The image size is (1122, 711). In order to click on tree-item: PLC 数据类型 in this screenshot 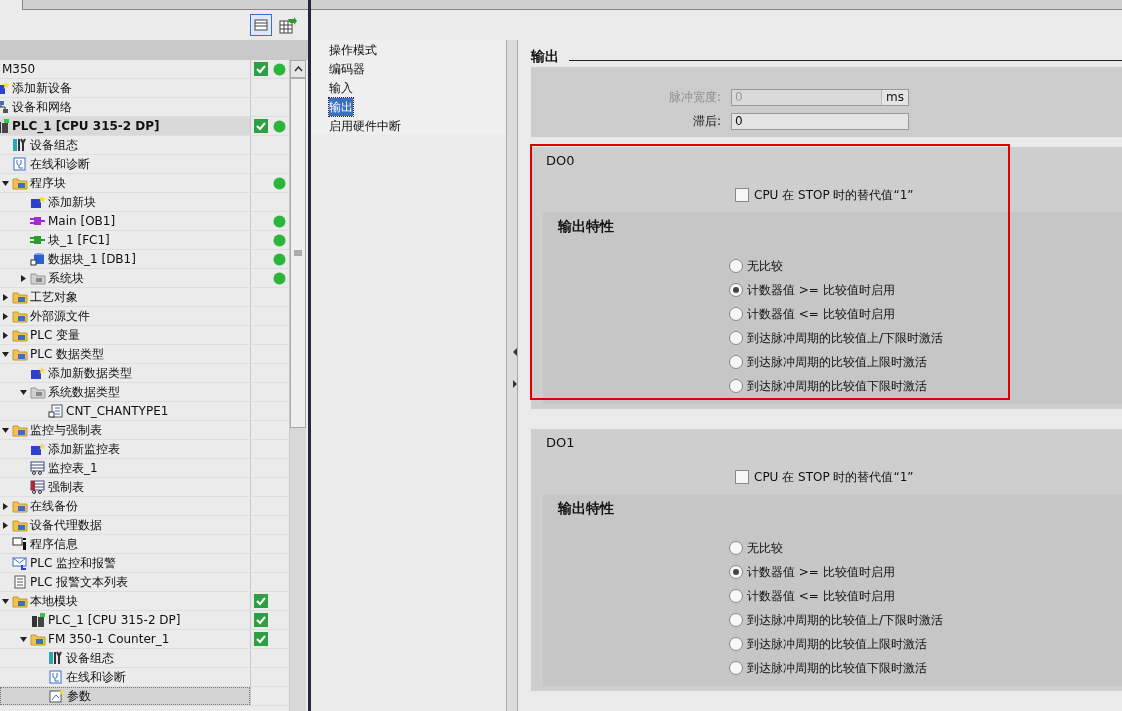, I will do `click(67, 354)`.